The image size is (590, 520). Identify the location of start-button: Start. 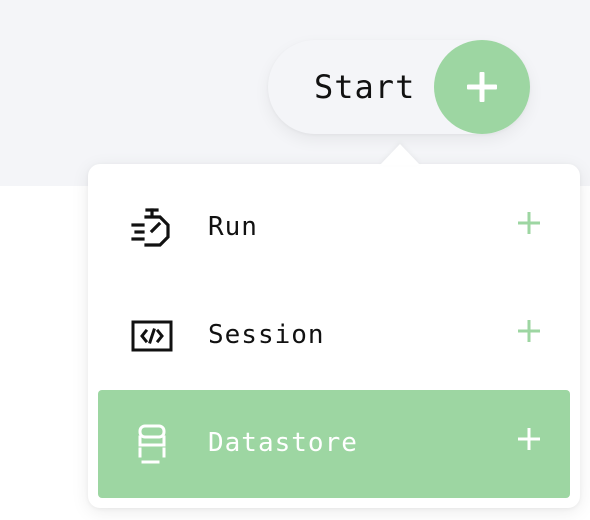
(399, 87).